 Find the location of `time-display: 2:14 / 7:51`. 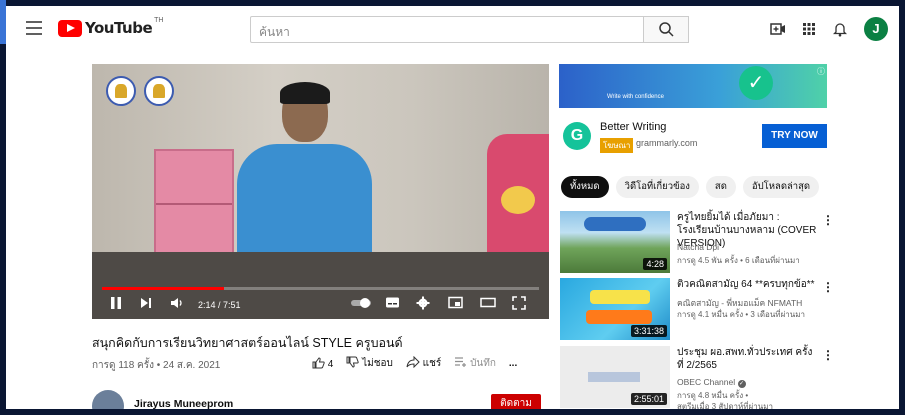

time-display: 2:14 / 7:51 is located at coordinates (219, 305).